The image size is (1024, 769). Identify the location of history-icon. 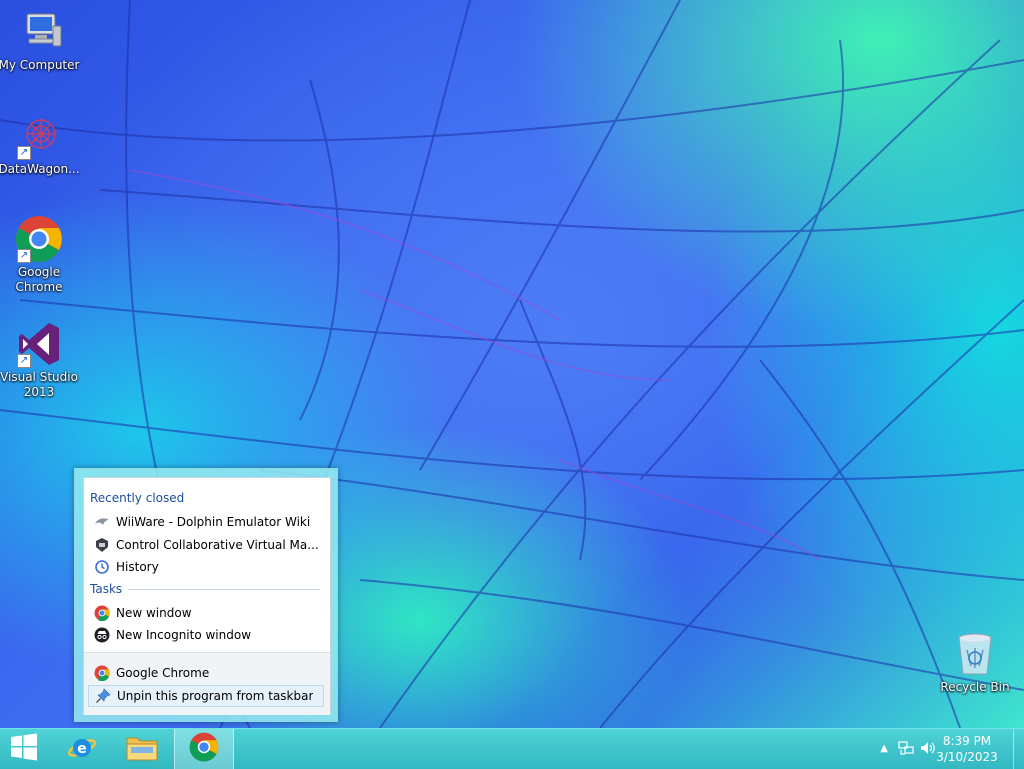
(102, 567).